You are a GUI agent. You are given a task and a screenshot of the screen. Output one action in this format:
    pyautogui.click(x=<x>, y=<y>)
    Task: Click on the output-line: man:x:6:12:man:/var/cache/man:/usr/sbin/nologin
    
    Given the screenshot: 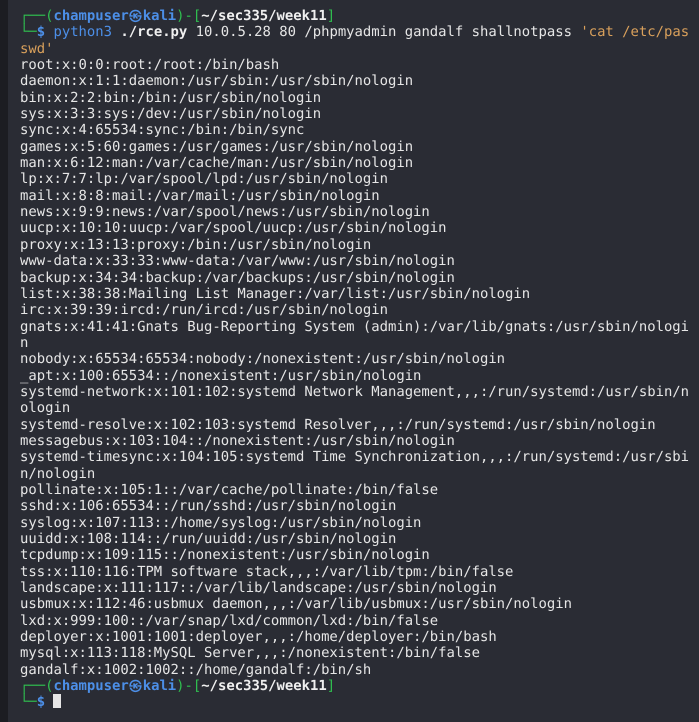 What is the action you would take?
    pyautogui.click(x=217, y=163)
    